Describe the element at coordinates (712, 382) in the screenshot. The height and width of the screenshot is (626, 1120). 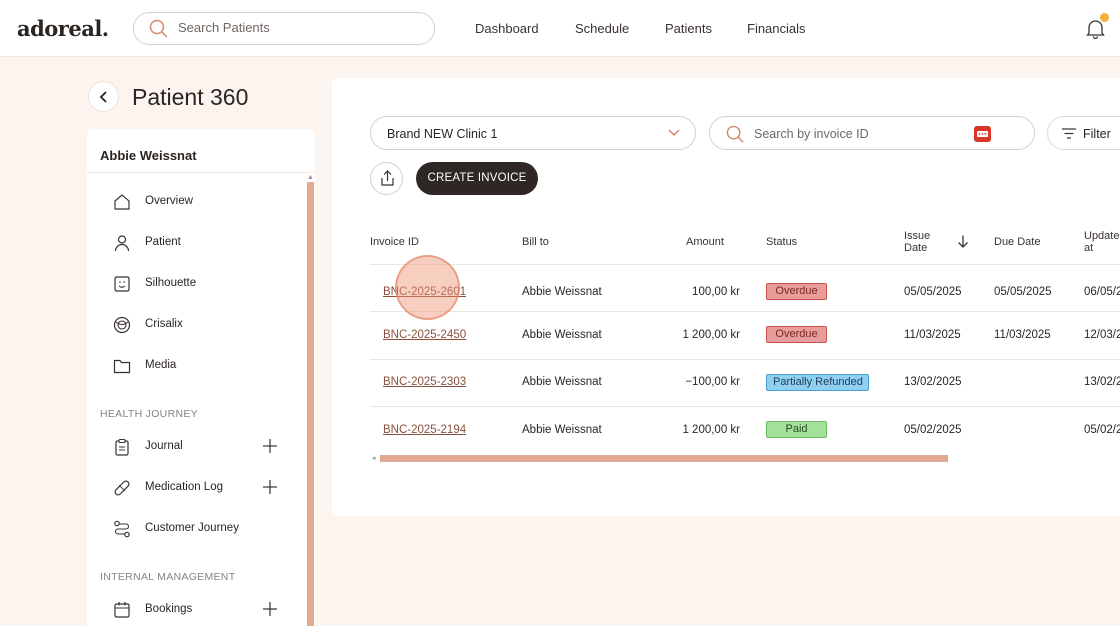
I see `amount-cell: −100,00 kr` at that location.